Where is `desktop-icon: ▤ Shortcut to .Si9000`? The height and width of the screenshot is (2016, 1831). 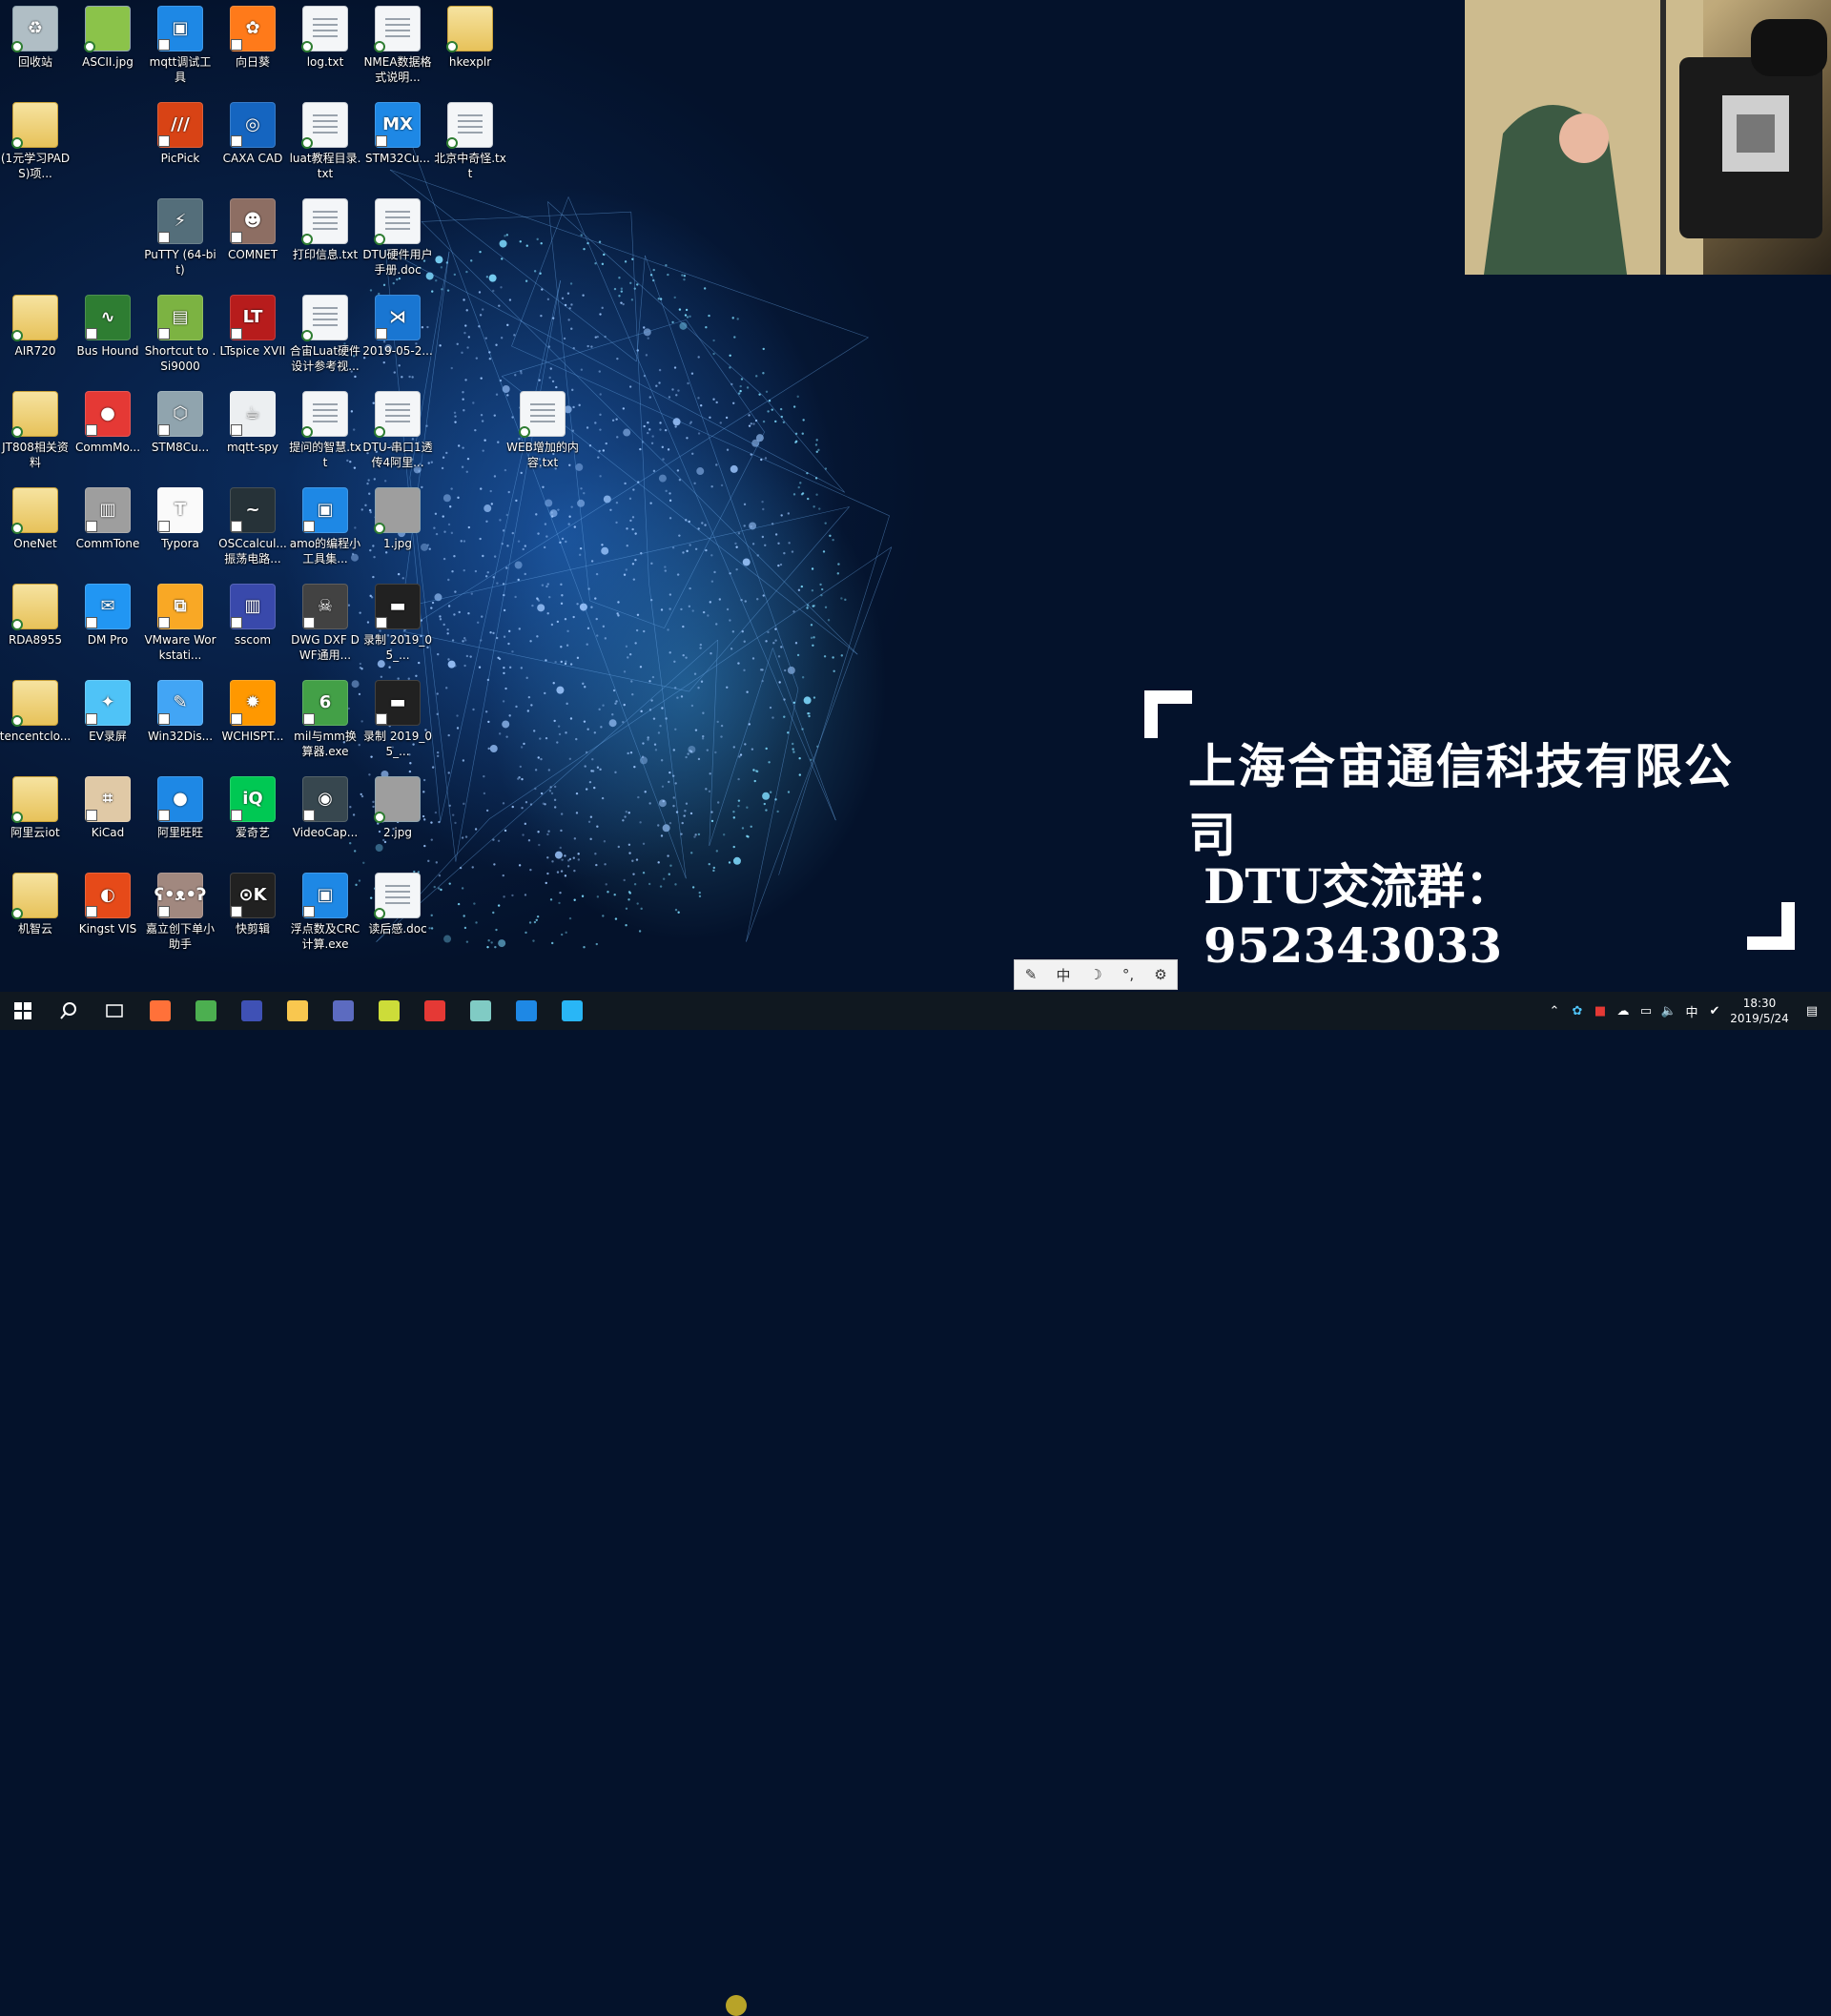 desktop-icon: ▤ Shortcut to .Si9000 is located at coordinates (180, 332).